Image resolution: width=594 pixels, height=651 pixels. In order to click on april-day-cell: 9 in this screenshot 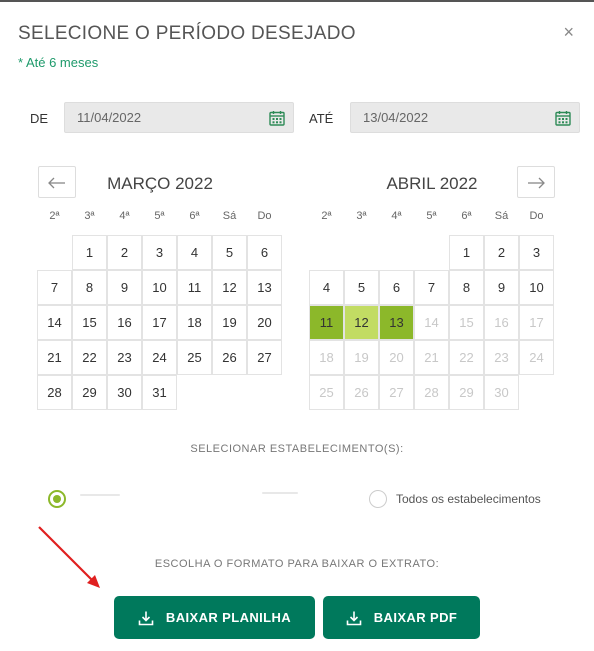, I will do `click(501, 287)`.